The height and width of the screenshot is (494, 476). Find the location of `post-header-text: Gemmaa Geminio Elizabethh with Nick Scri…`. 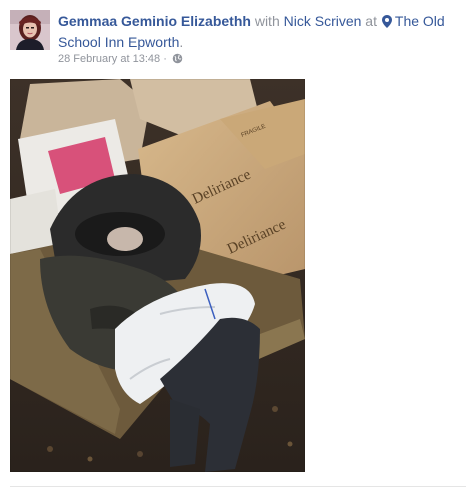

post-header-text: Gemmaa Geminio Elizabethh with Nick Scri… is located at coordinates (263, 32).